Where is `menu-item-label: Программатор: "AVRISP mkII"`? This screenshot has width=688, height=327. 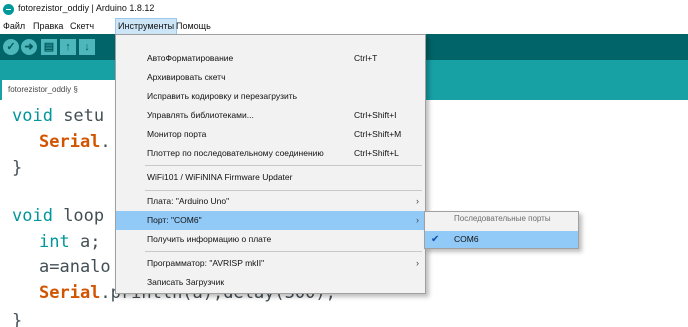 menu-item-label: Программатор: "AVRISP mkII" is located at coordinates (206, 263).